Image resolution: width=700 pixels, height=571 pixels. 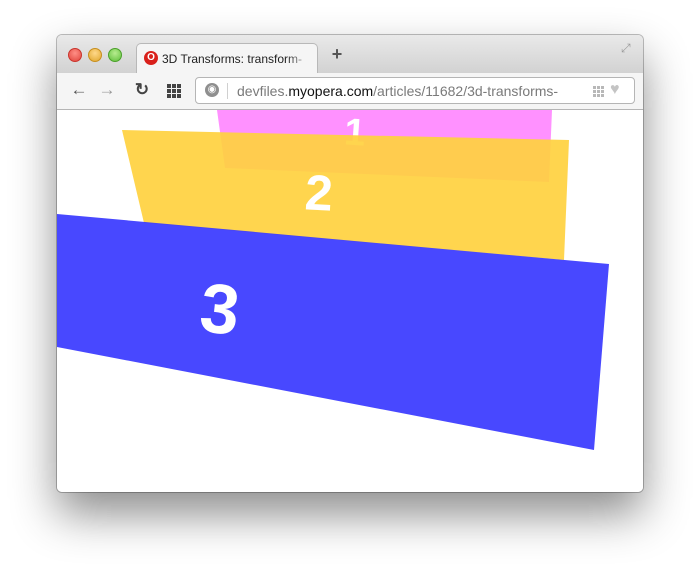 I want to click on stash-grid-icon, so click(x=598, y=91).